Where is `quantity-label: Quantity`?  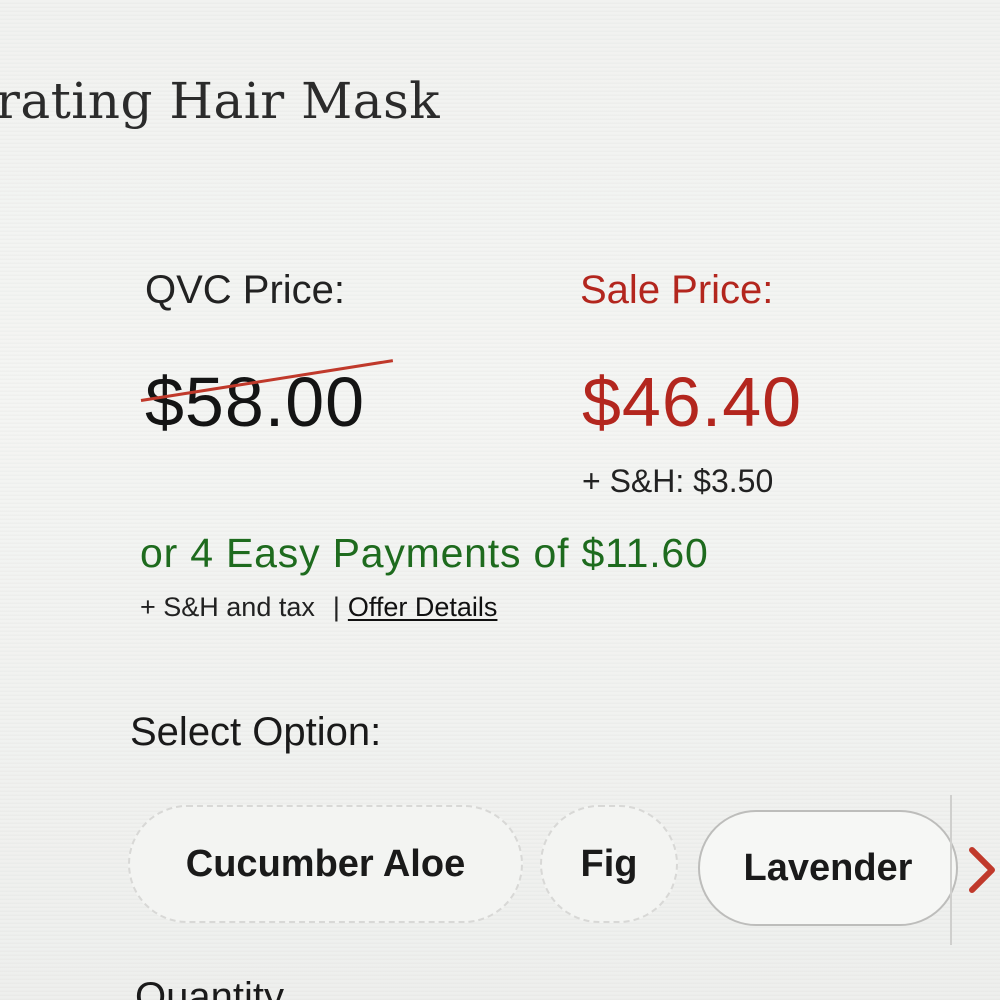 quantity-label: Quantity is located at coordinates (209, 987).